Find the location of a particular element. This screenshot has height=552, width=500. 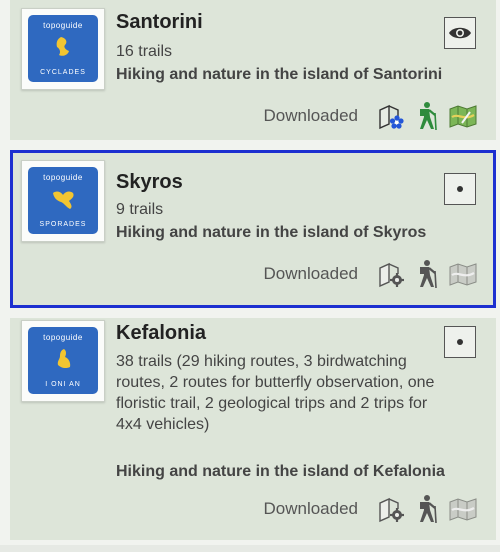

next-card-edge is located at coordinates (250, 548).